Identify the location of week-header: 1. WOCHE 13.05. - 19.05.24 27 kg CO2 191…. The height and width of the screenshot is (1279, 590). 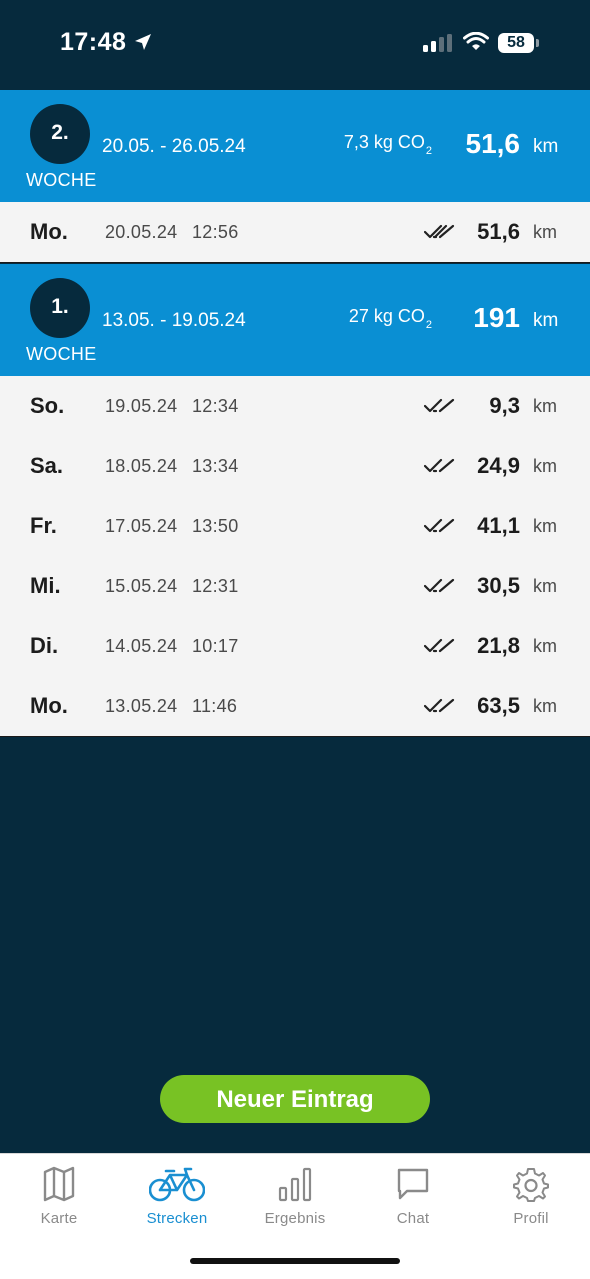
(295, 320).